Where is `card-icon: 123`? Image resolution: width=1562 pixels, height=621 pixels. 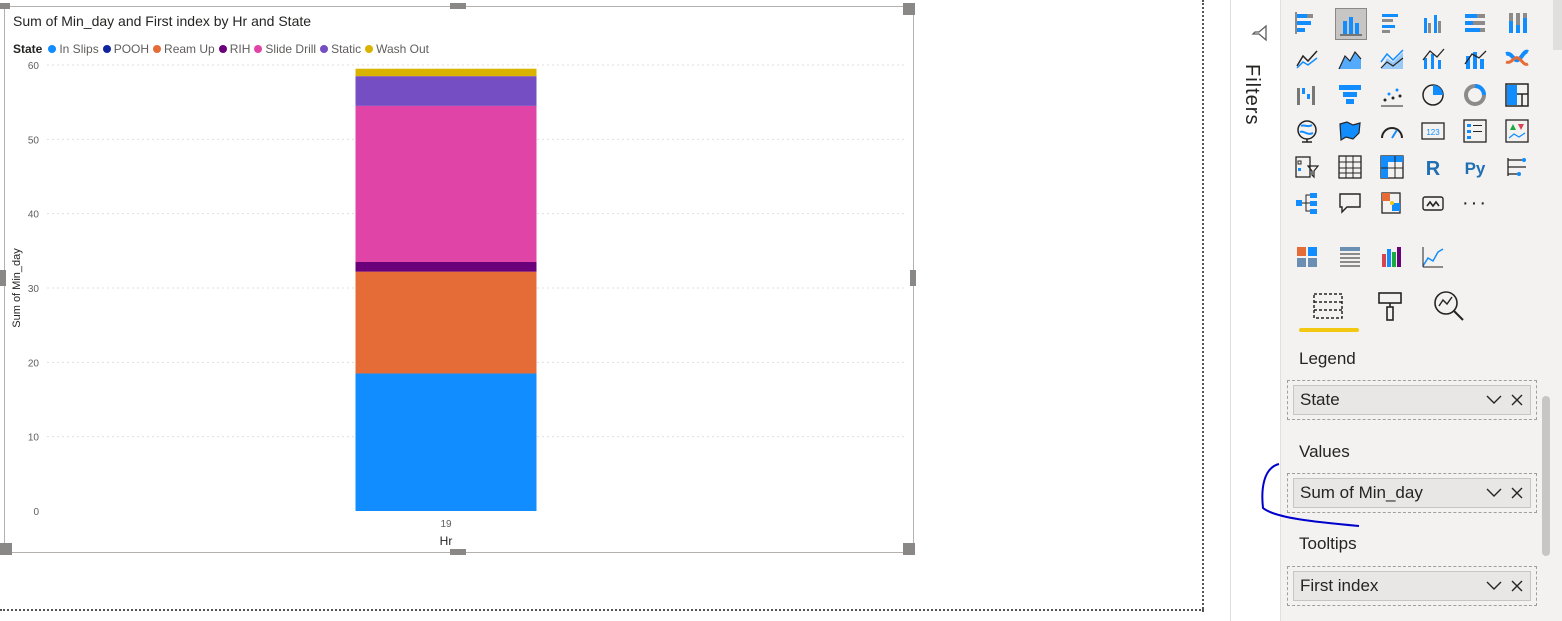
card-icon: 123 is located at coordinates (1433, 131).